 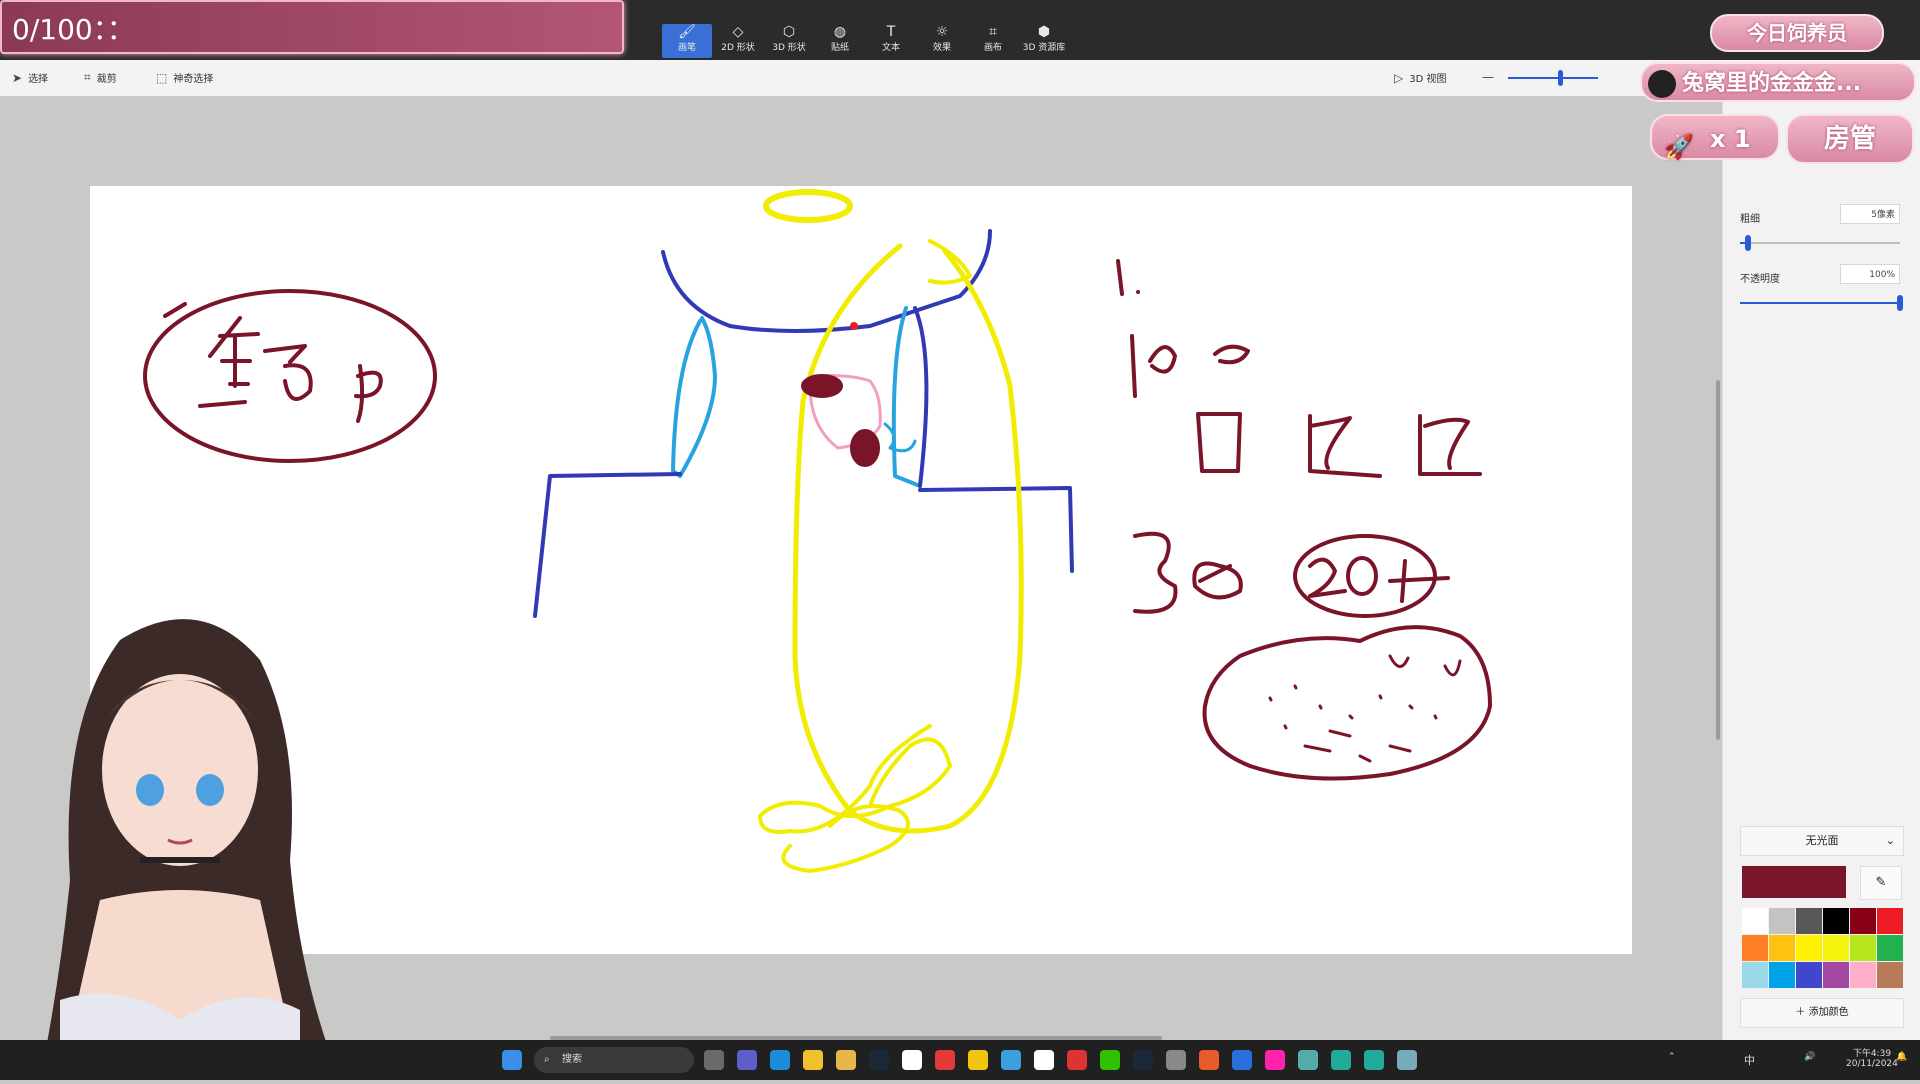 What do you see at coordinates (1822, 1013) in the screenshot?
I see `add-color-button: ＋ 添加颜色` at bounding box center [1822, 1013].